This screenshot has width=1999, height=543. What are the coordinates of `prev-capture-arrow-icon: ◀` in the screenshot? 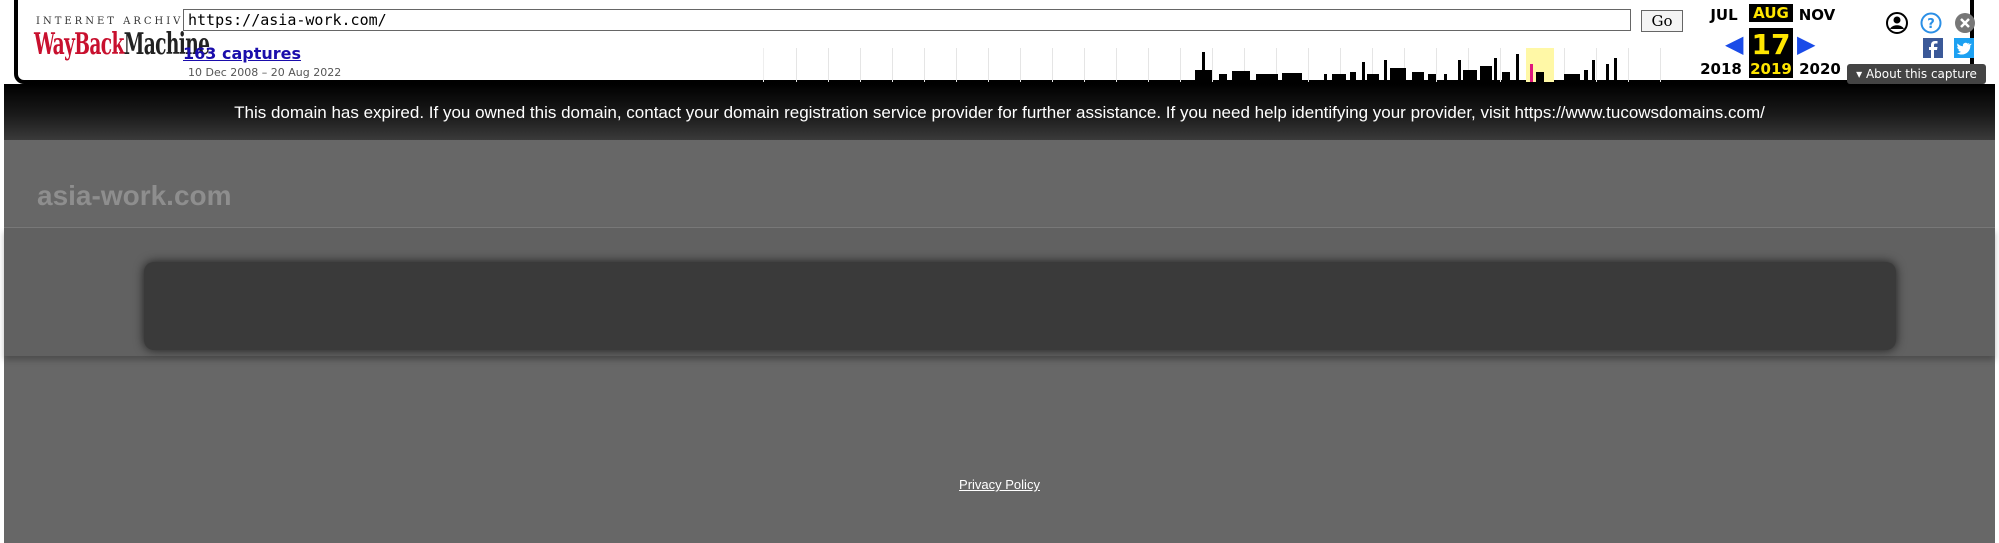 It's located at (1734, 45).